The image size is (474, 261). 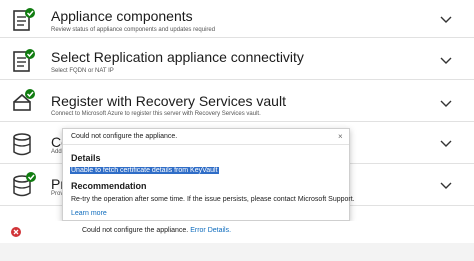 I want to click on vault-check-icon, so click(x=24, y=100).